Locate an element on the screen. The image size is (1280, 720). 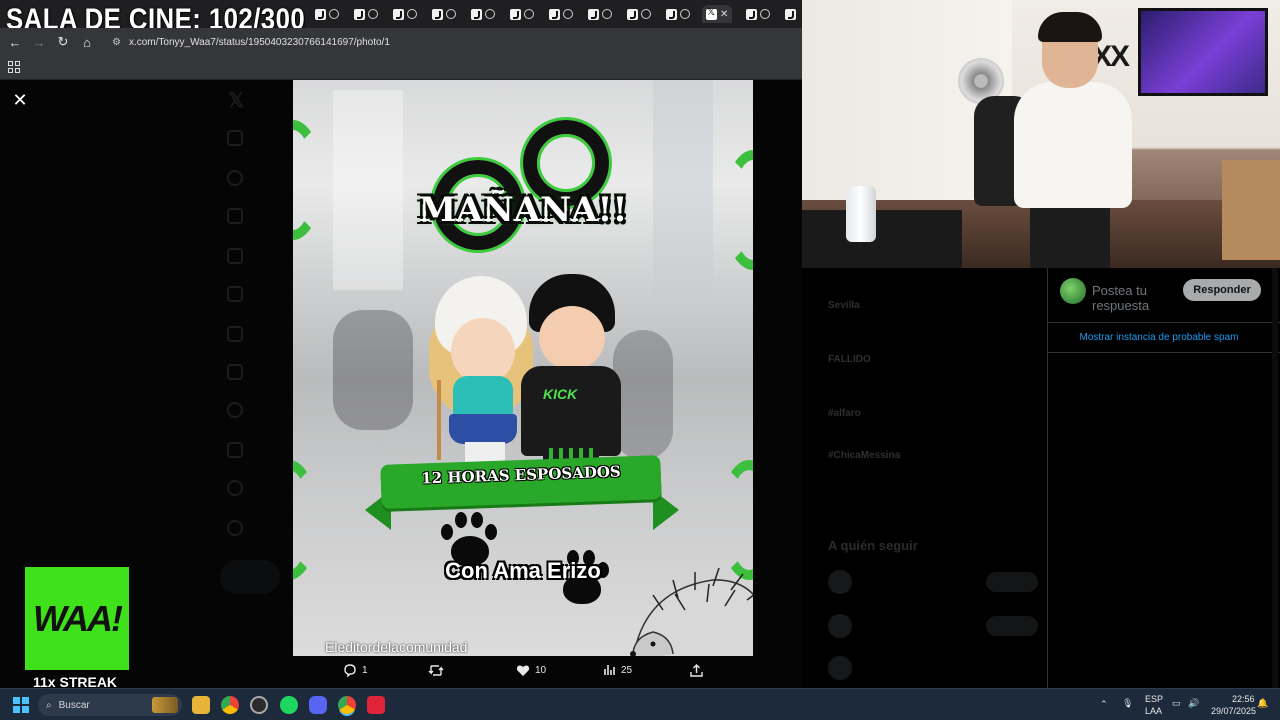
repost-action is located at coordinates (438, 670).